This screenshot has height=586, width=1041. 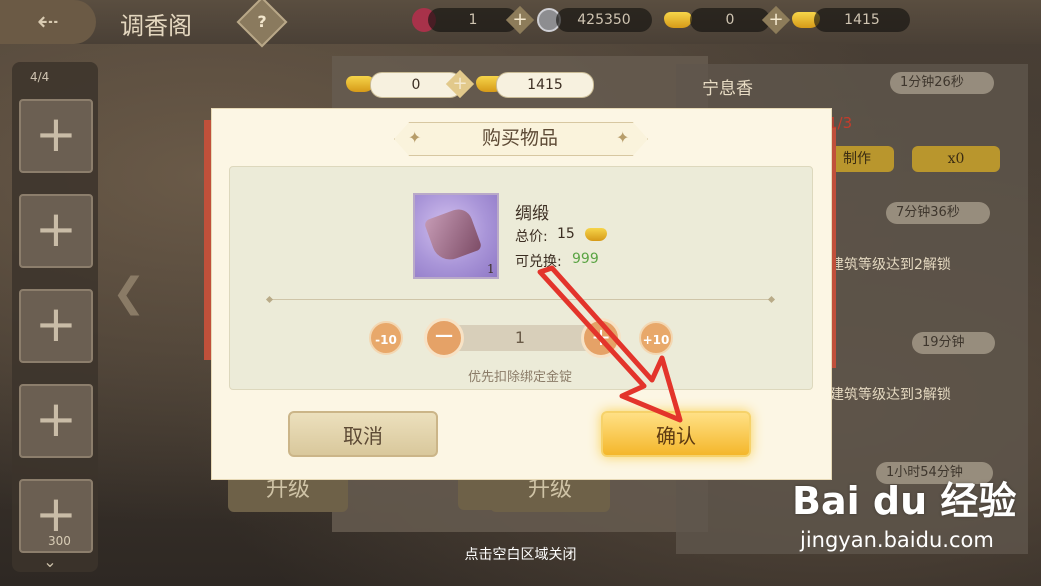 I want to click on slot-2: +, so click(x=56, y=231).